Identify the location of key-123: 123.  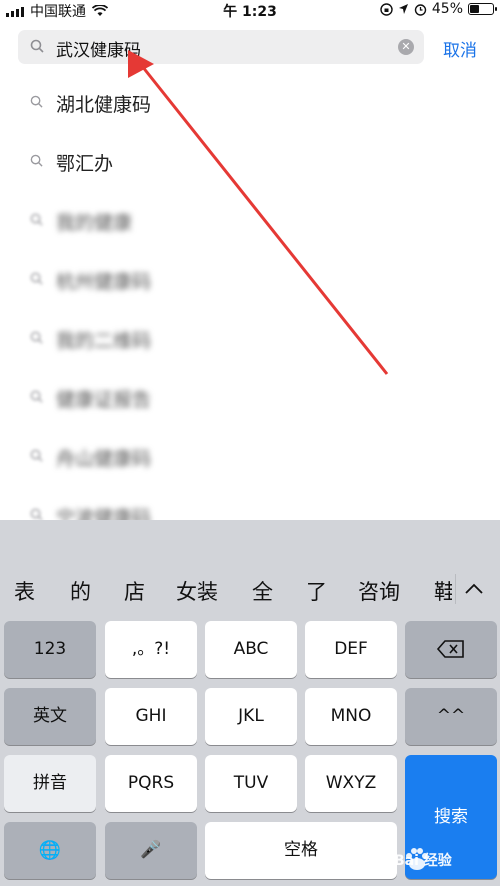
(50, 649).